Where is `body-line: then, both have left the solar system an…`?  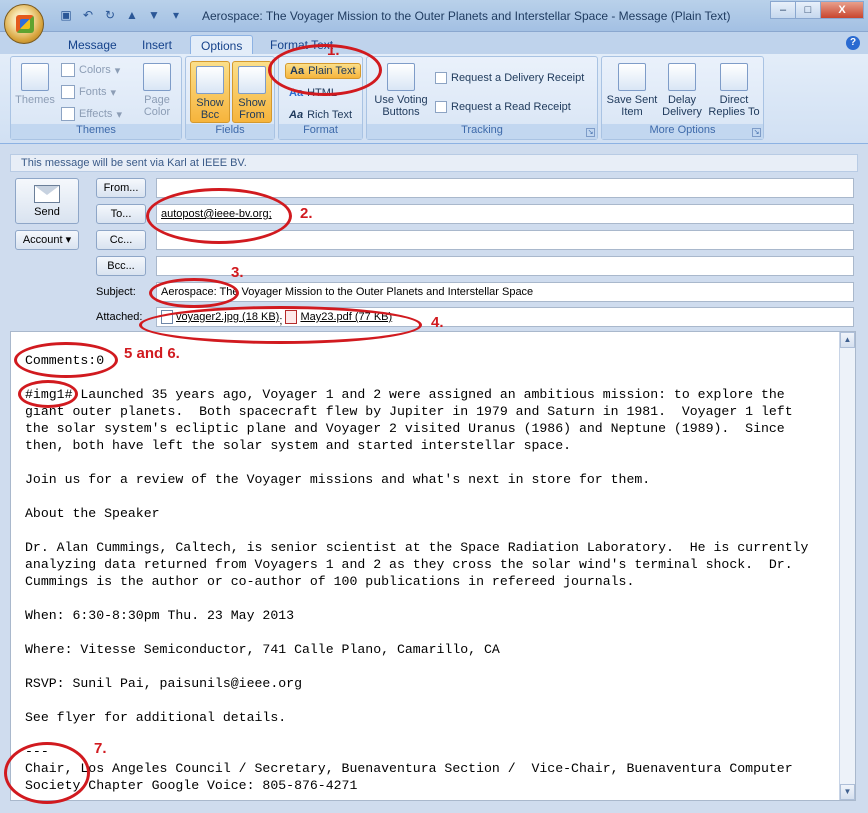
body-line: then, both have left the solar system an… is located at coordinates (298, 445).